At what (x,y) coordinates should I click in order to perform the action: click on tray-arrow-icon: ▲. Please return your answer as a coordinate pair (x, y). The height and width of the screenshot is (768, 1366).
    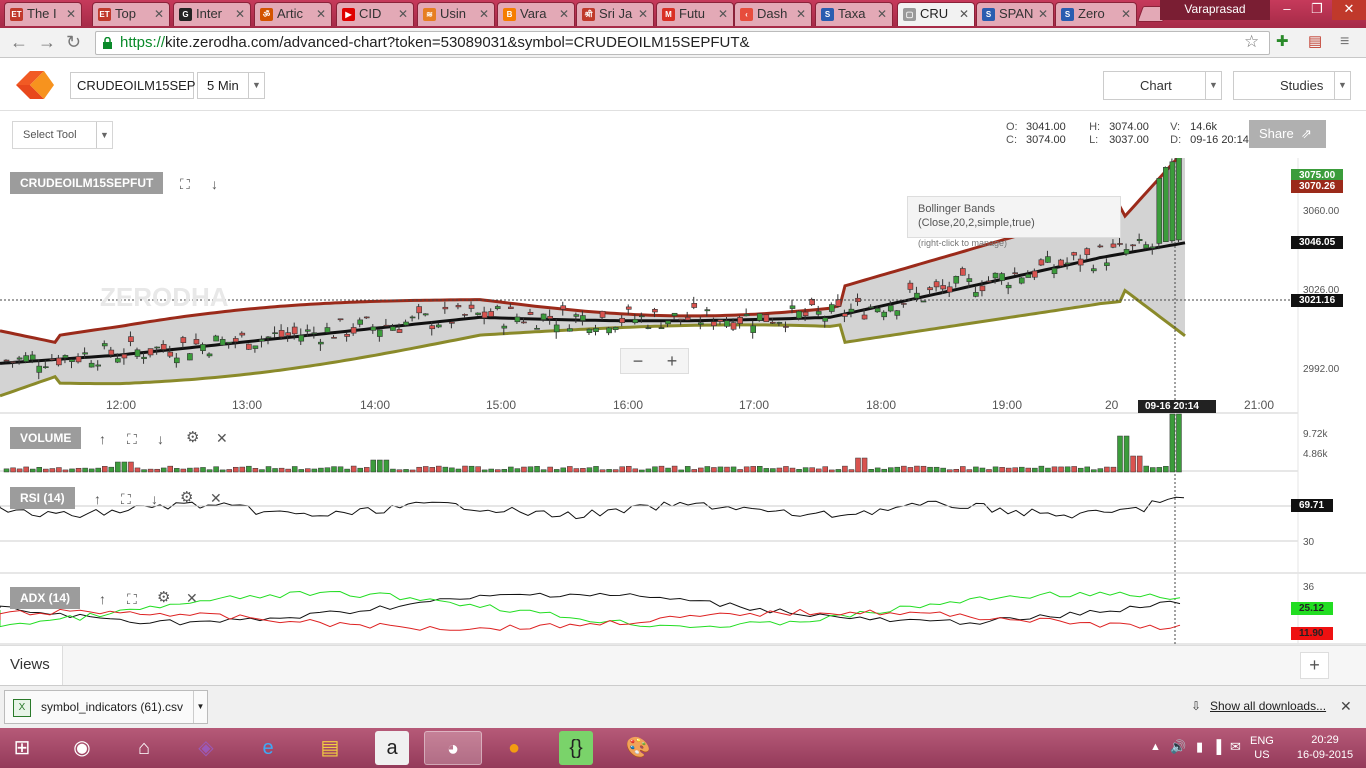
    Looking at the image, I should click on (1155, 747).